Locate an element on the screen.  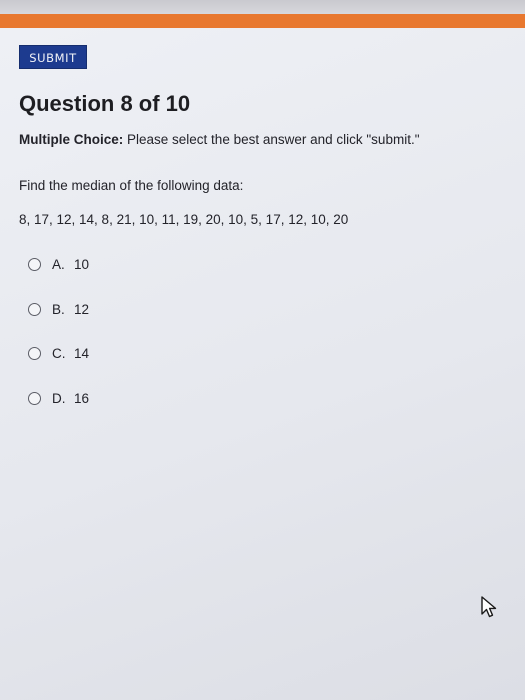
option-letter: B. is located at coordinates (58, 309).